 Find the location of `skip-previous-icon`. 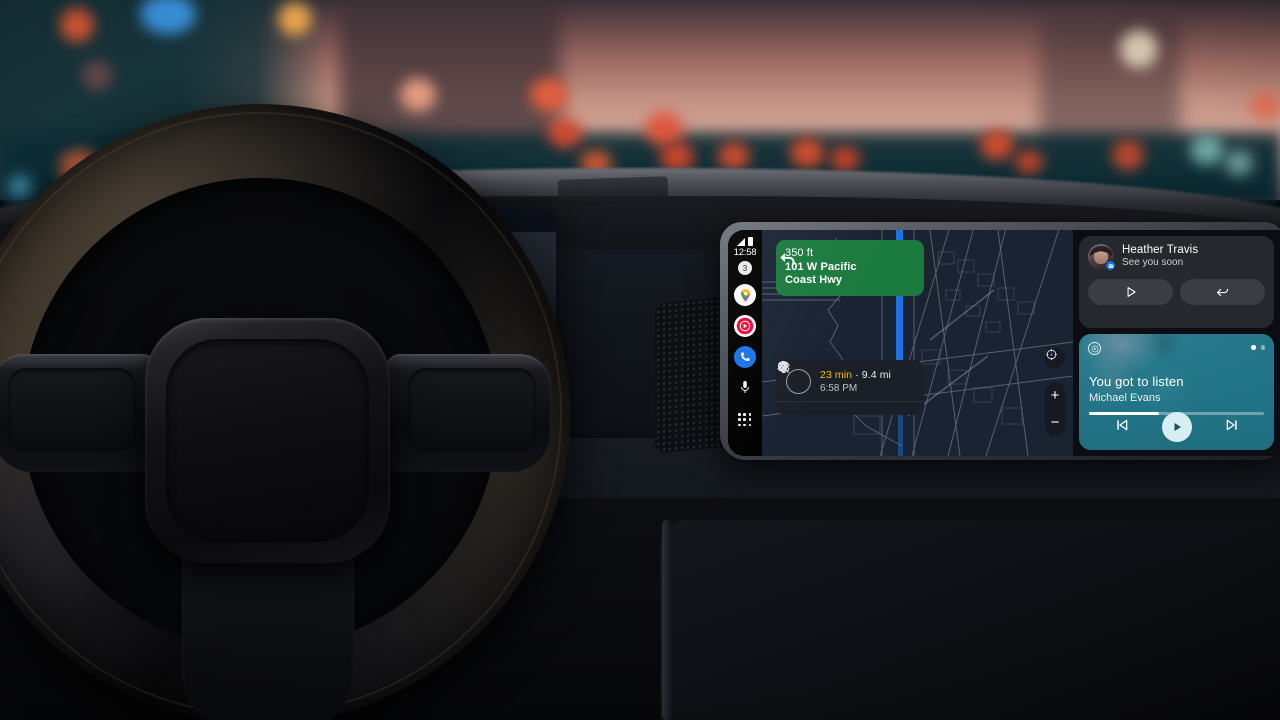

skip-previous-icon is located at coordinates (1121, 424).